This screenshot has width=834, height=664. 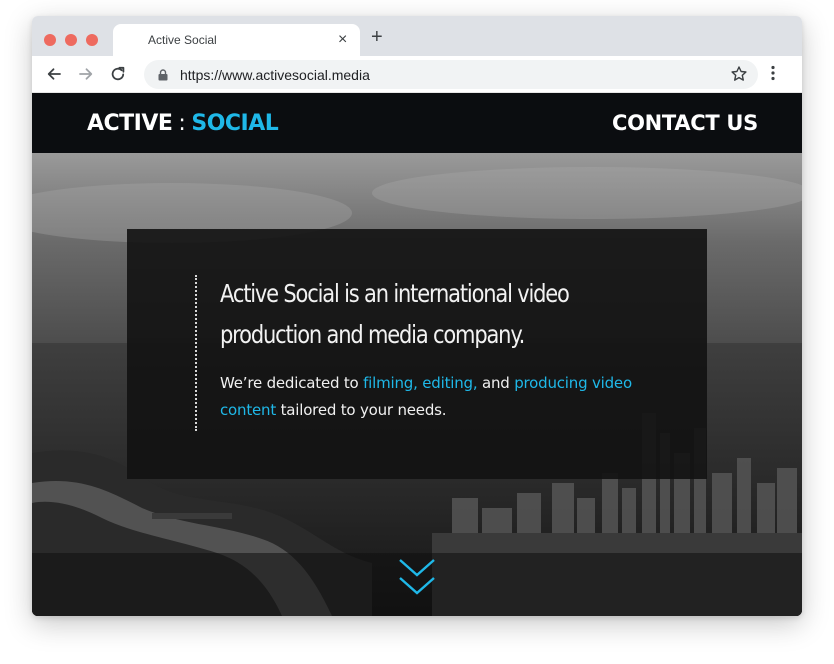 What do you see at coordinates (182, 40) in the screenshot?
I see `tab-title: Active Social` at bounding box center [182, 40].